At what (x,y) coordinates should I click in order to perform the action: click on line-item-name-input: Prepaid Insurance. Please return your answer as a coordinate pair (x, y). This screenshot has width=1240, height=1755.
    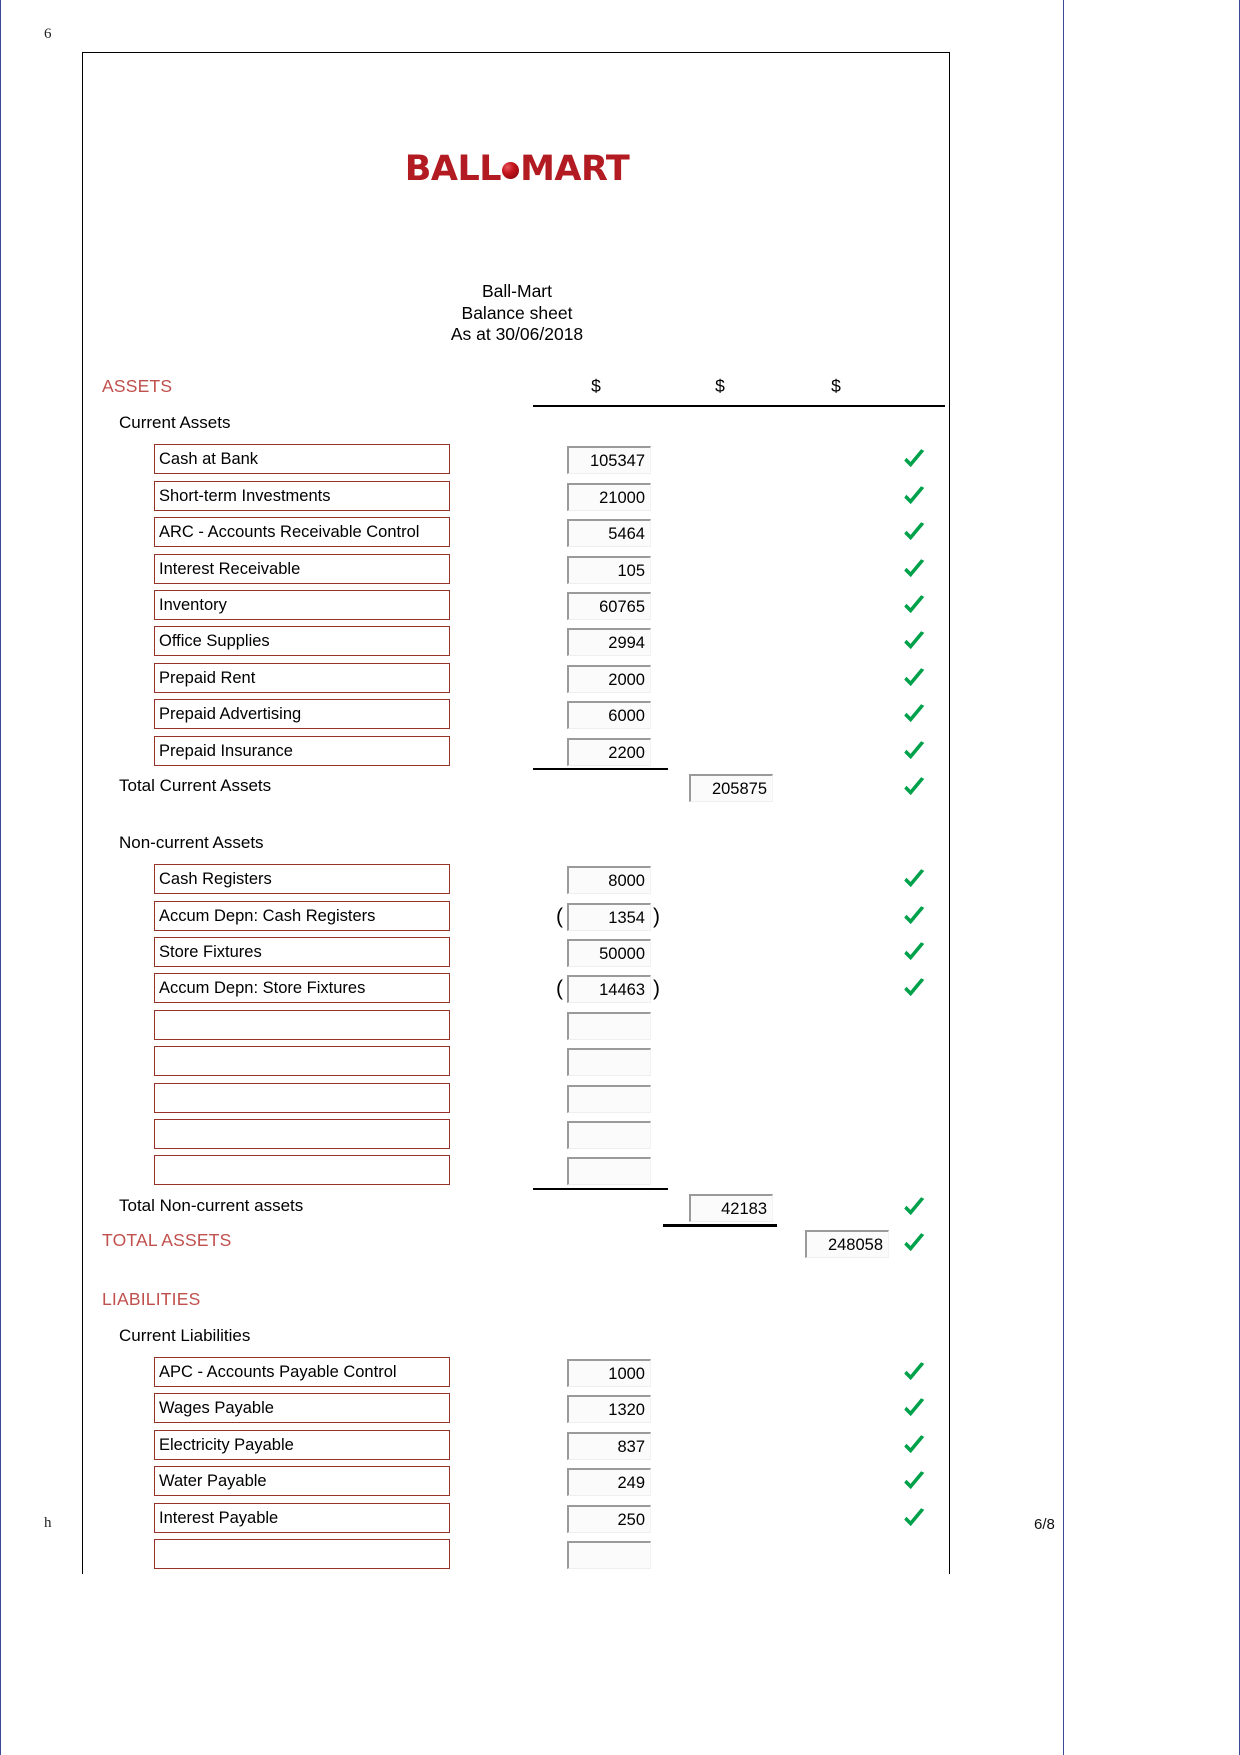
    Looking at the image, I should click on (302, 750).